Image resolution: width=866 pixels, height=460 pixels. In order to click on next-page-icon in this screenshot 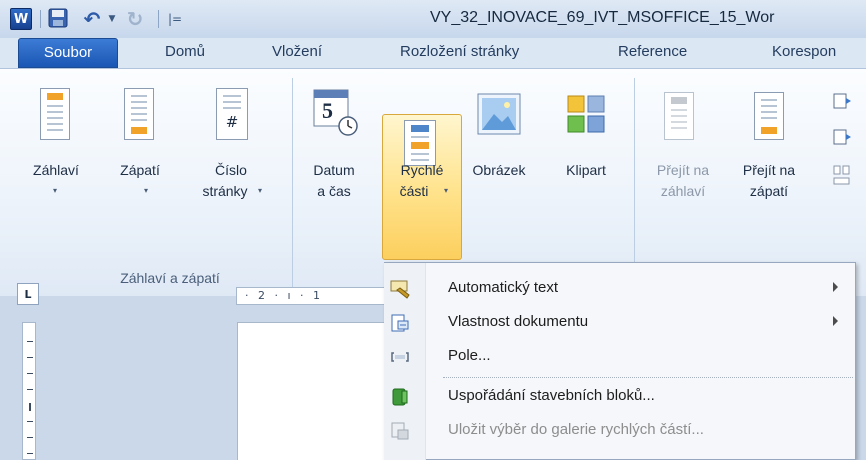, I will do `click(842, 137)`.